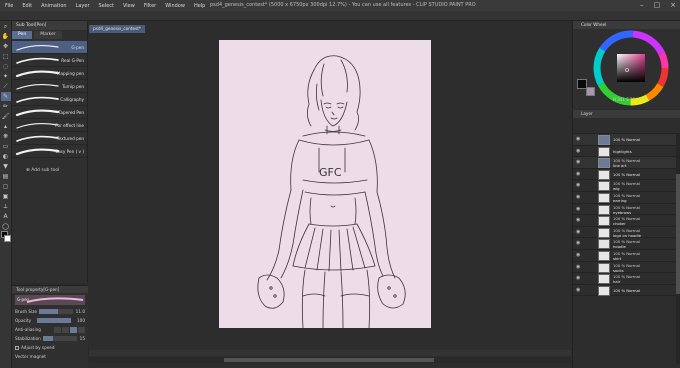  What do you see at coordinates (54, 320) in the screenshot?
I see `opacity-slider` at bounding box center [54, 320].